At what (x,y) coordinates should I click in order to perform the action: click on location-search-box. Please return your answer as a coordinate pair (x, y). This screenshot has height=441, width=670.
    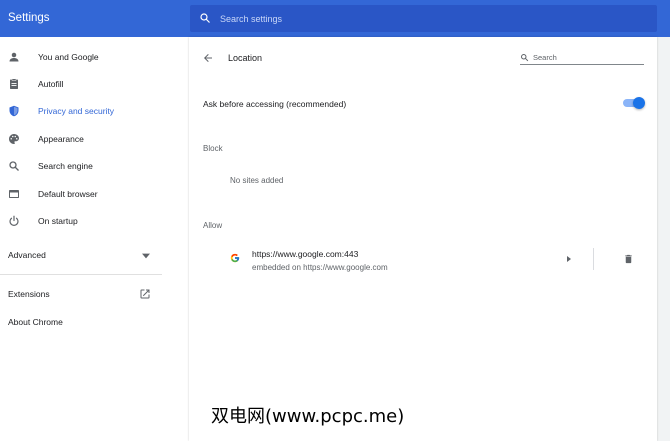
    Looking at the image, I should click on (582, 58).